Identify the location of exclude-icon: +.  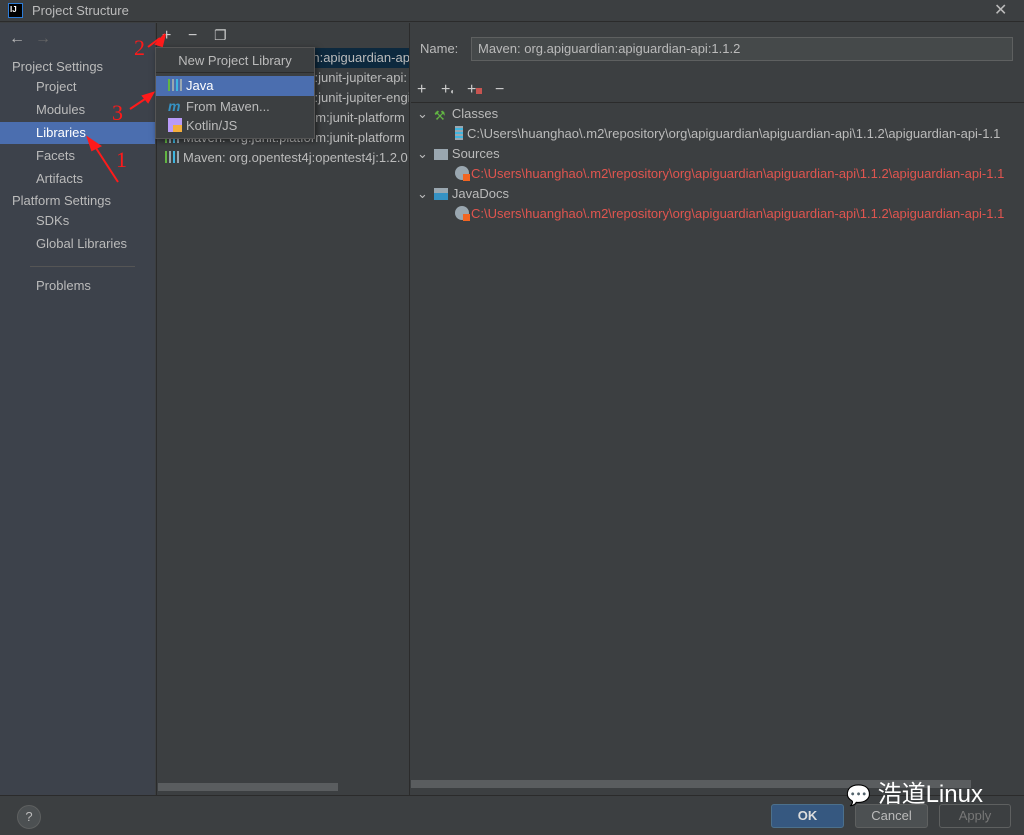
(475, 90).